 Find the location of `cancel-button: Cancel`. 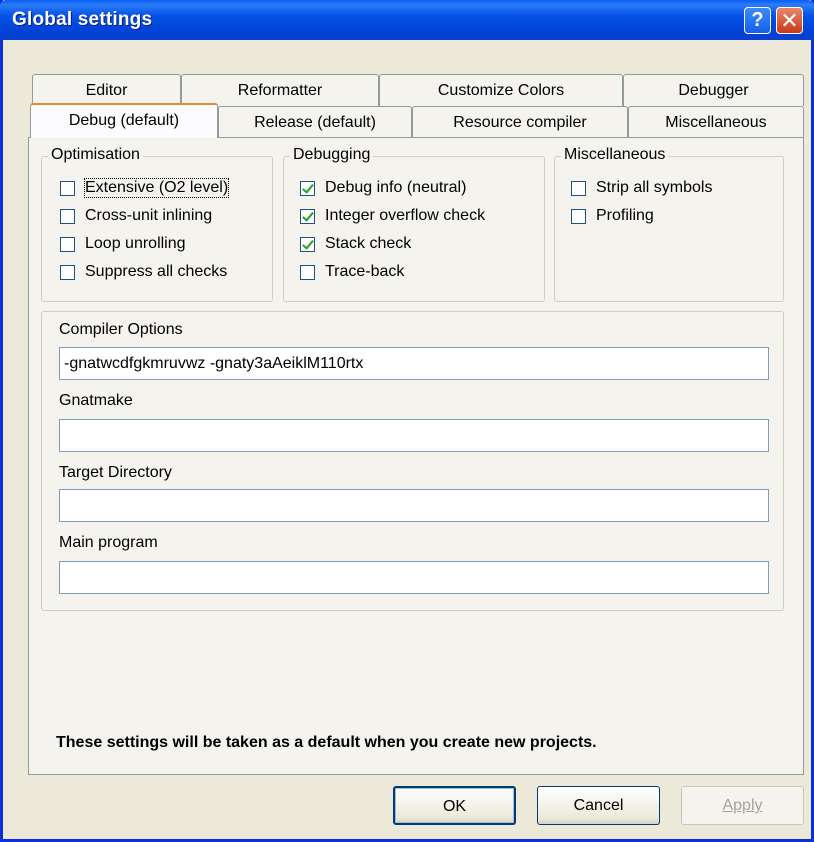

cancel-button: Cancel is located at coordinates (598, 805).